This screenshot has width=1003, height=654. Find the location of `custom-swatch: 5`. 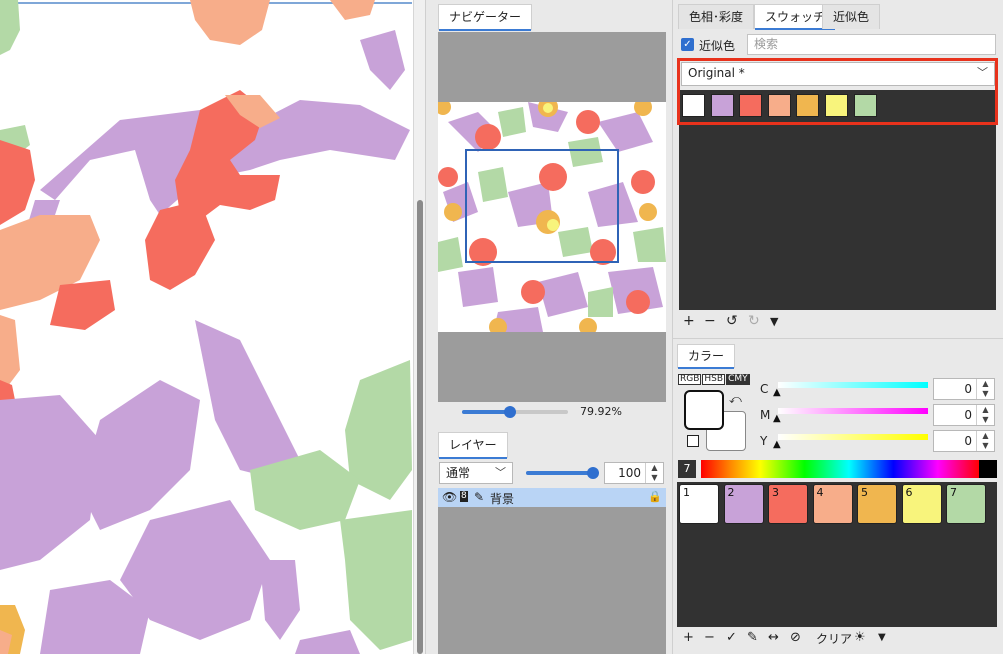

custom-swatch: 5 is located at coordinates (877, 504).